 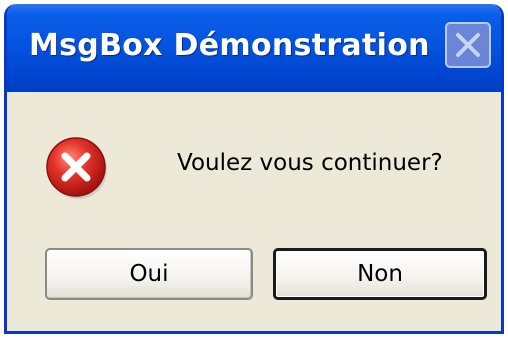 What do you see at coordinates (76, 168) in the screenshot?
I see `error-icon` at bounding box center [76, 168].